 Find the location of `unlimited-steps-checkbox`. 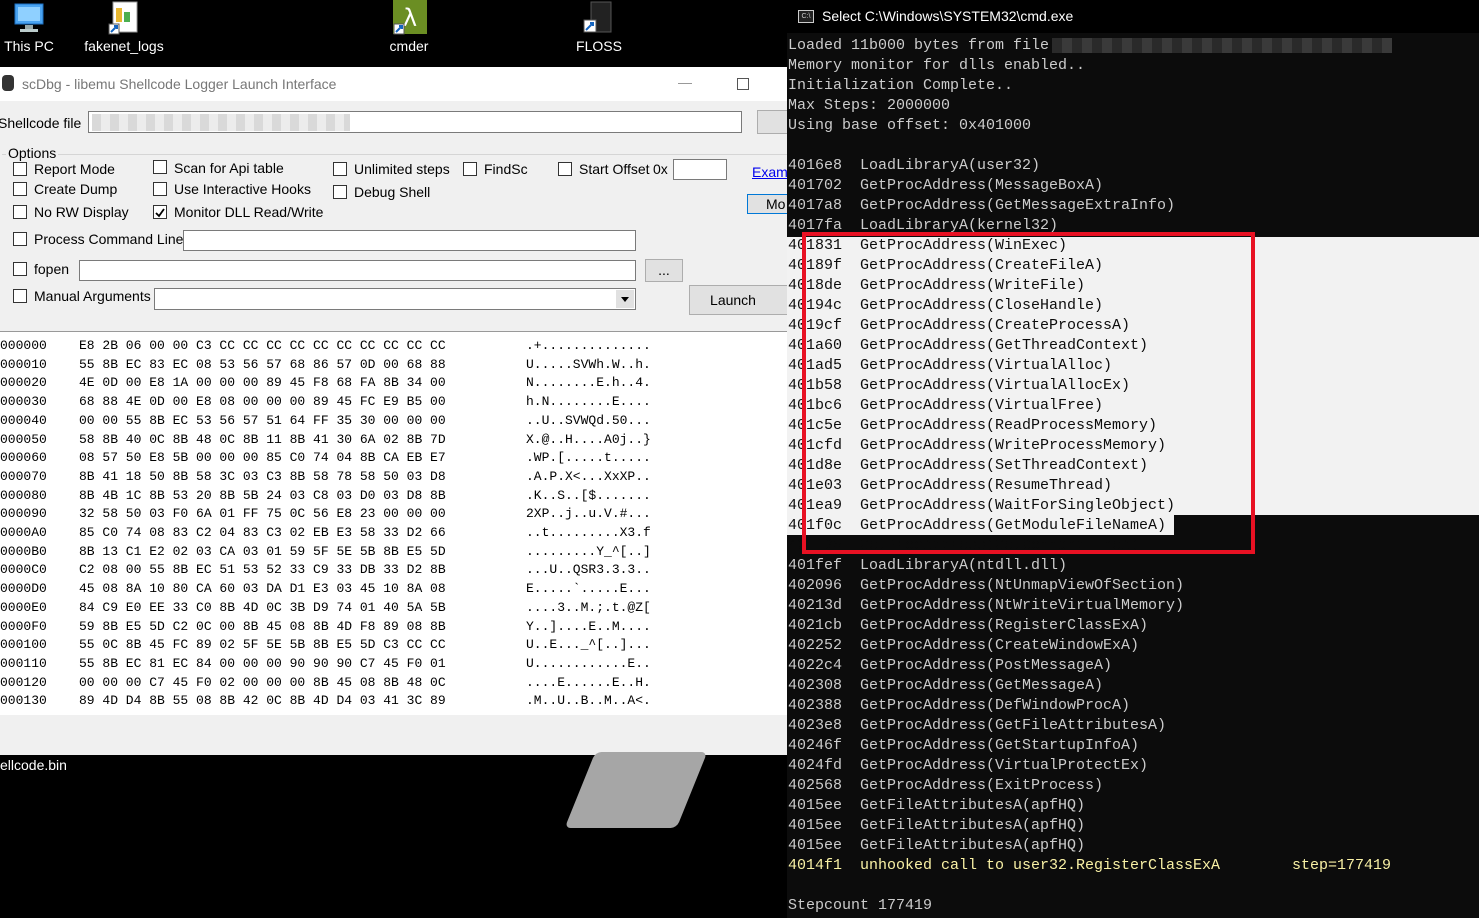

unlimited-steps-checkbox is located at coordinates (340, 169).